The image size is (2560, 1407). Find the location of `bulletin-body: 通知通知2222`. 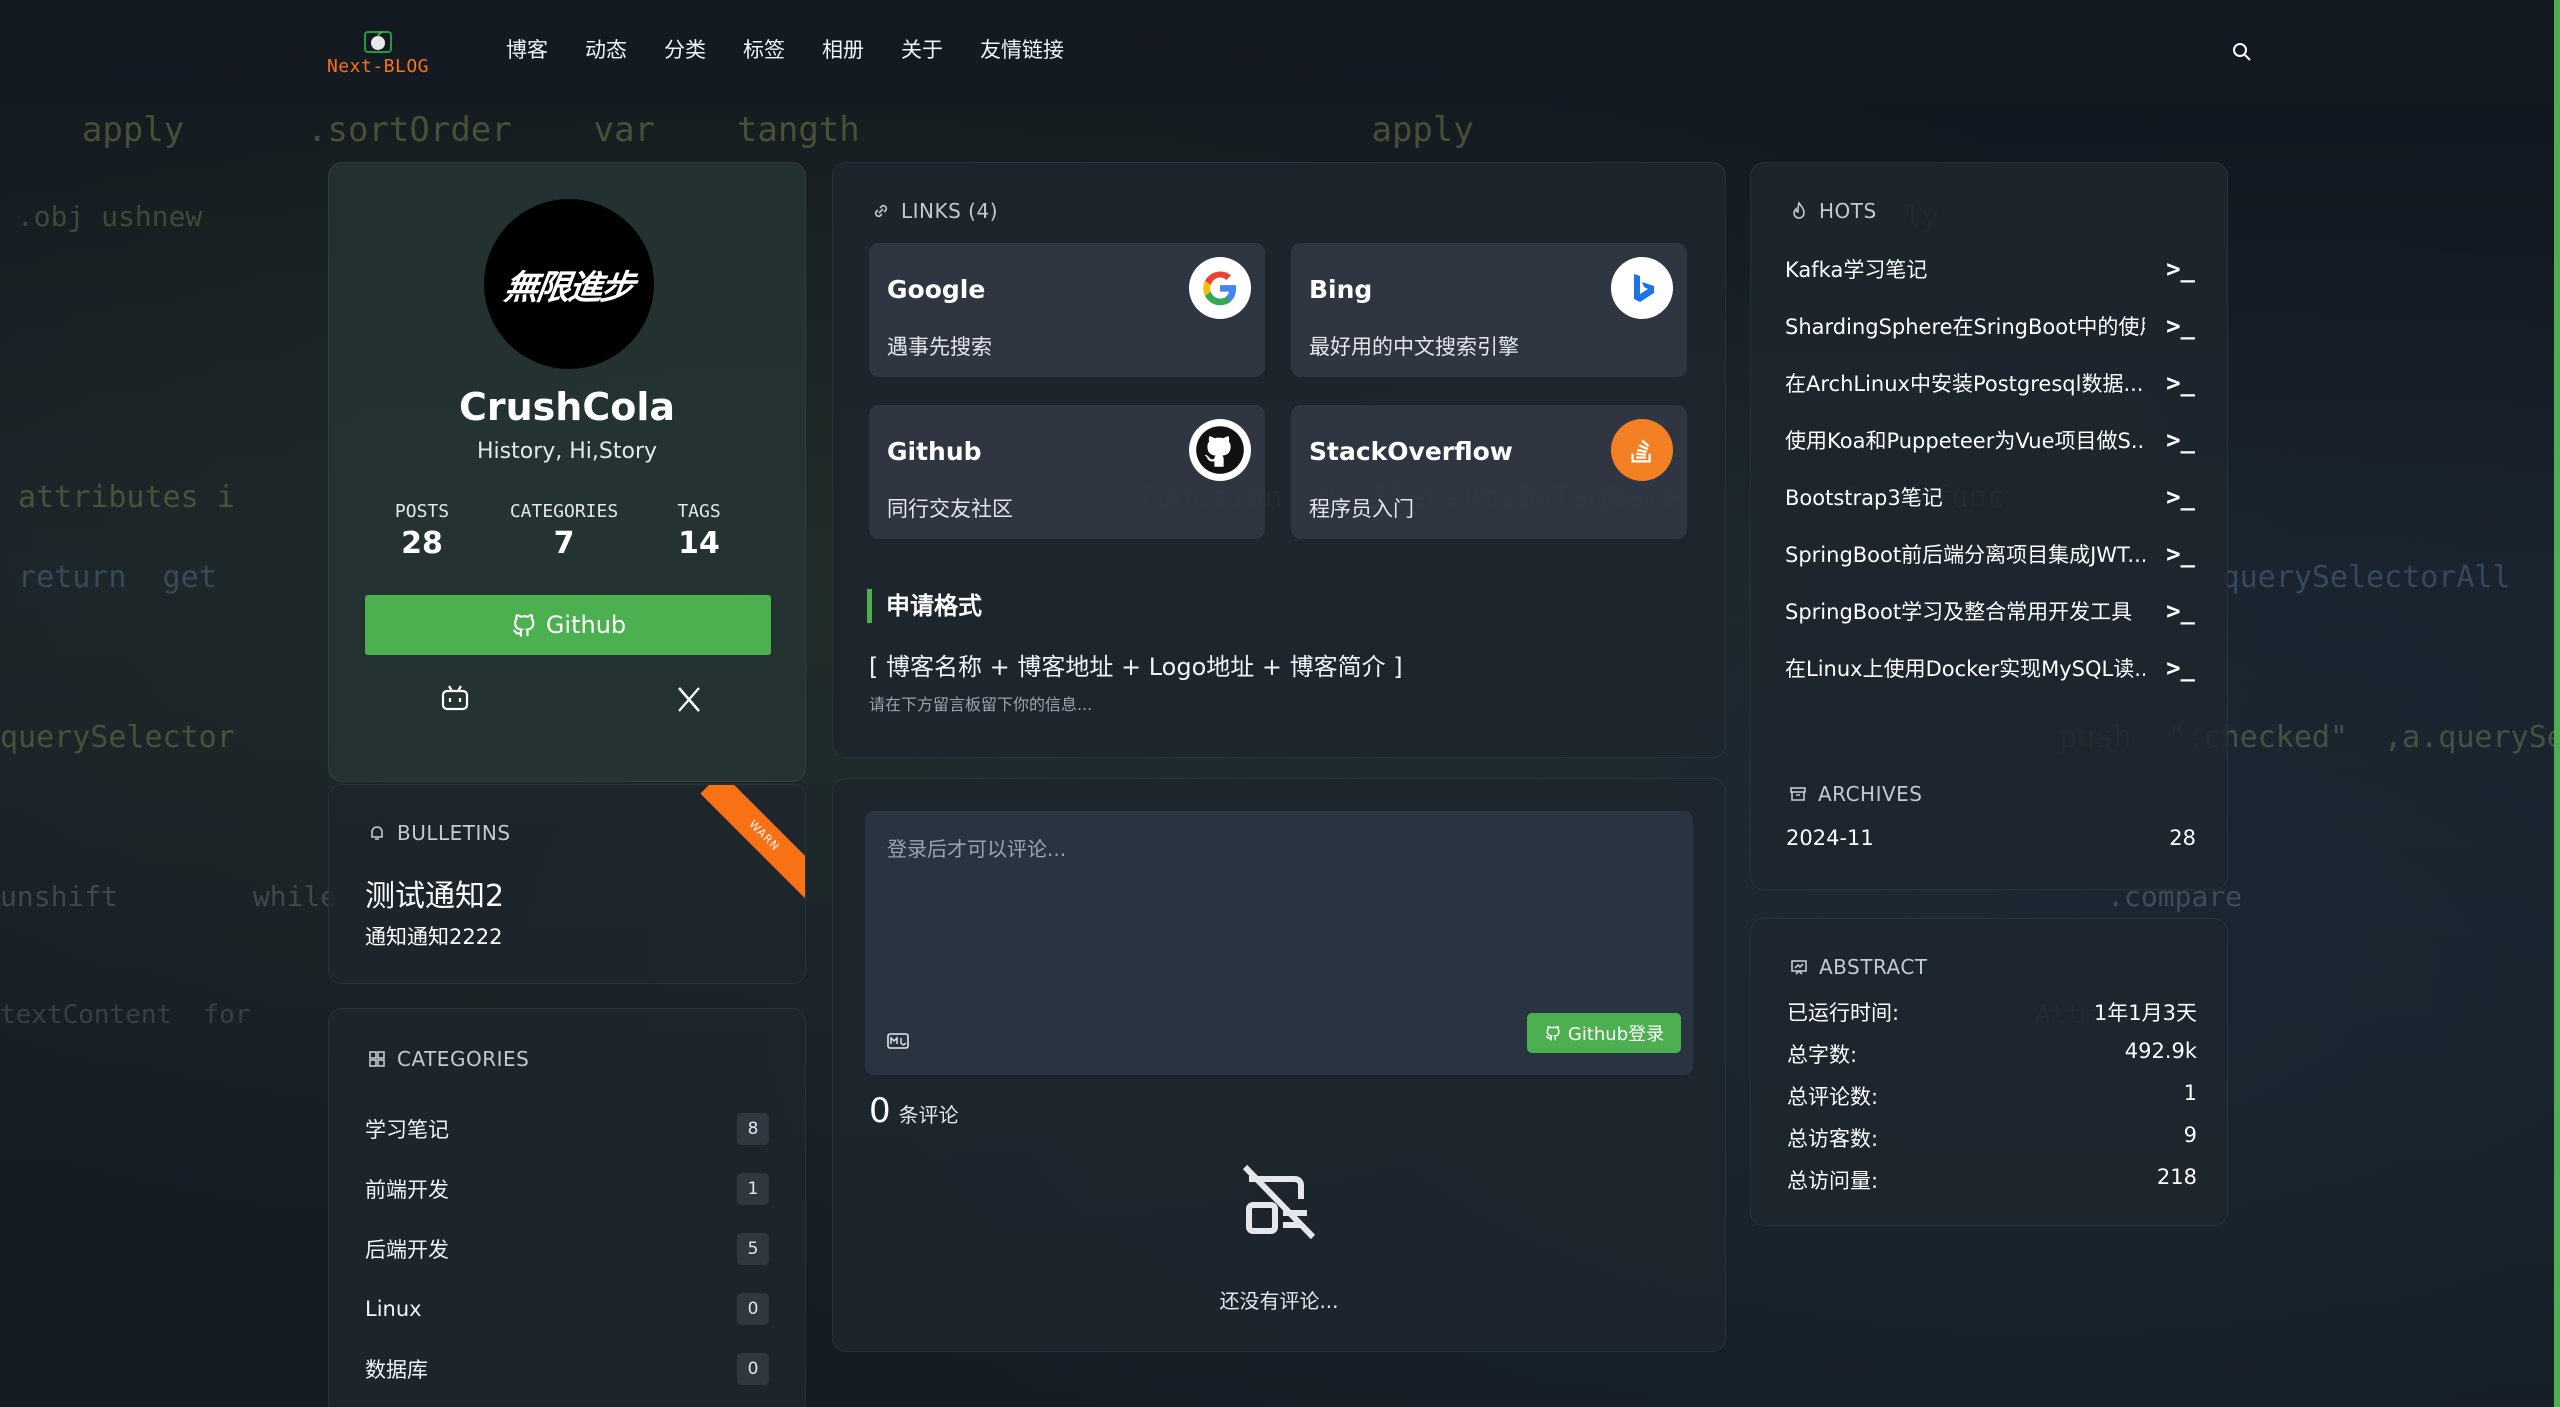

bulletin-body: 通知通知2222 is located at coordinates (434, 937).